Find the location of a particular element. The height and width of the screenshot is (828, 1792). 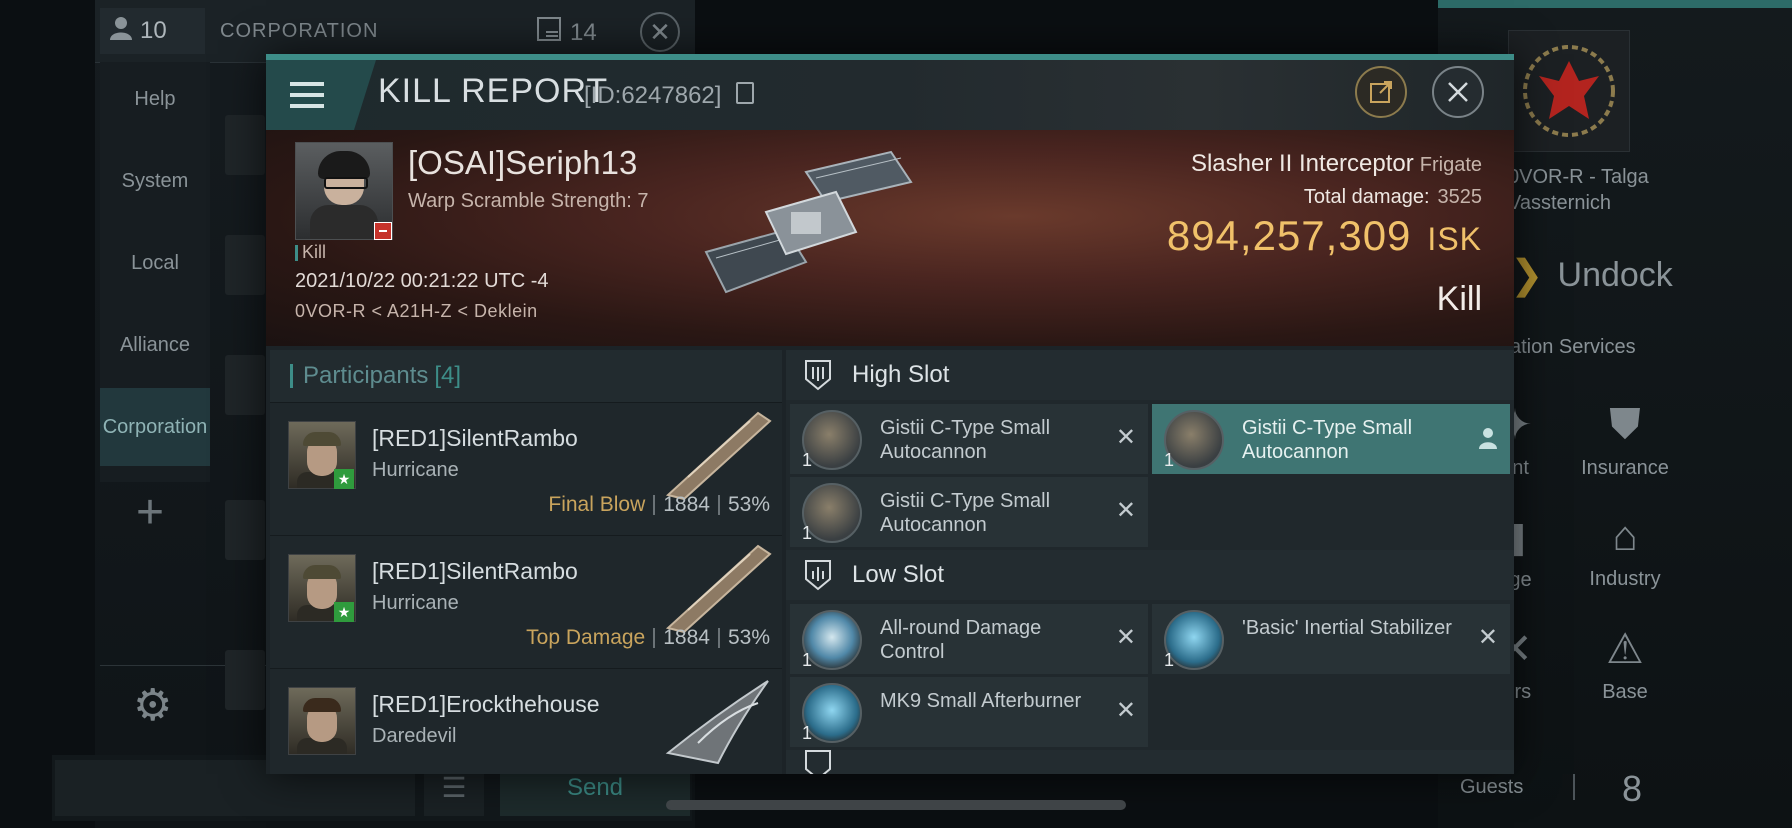

ship-class-text: Frigate is located at coordinates (1450, 165).